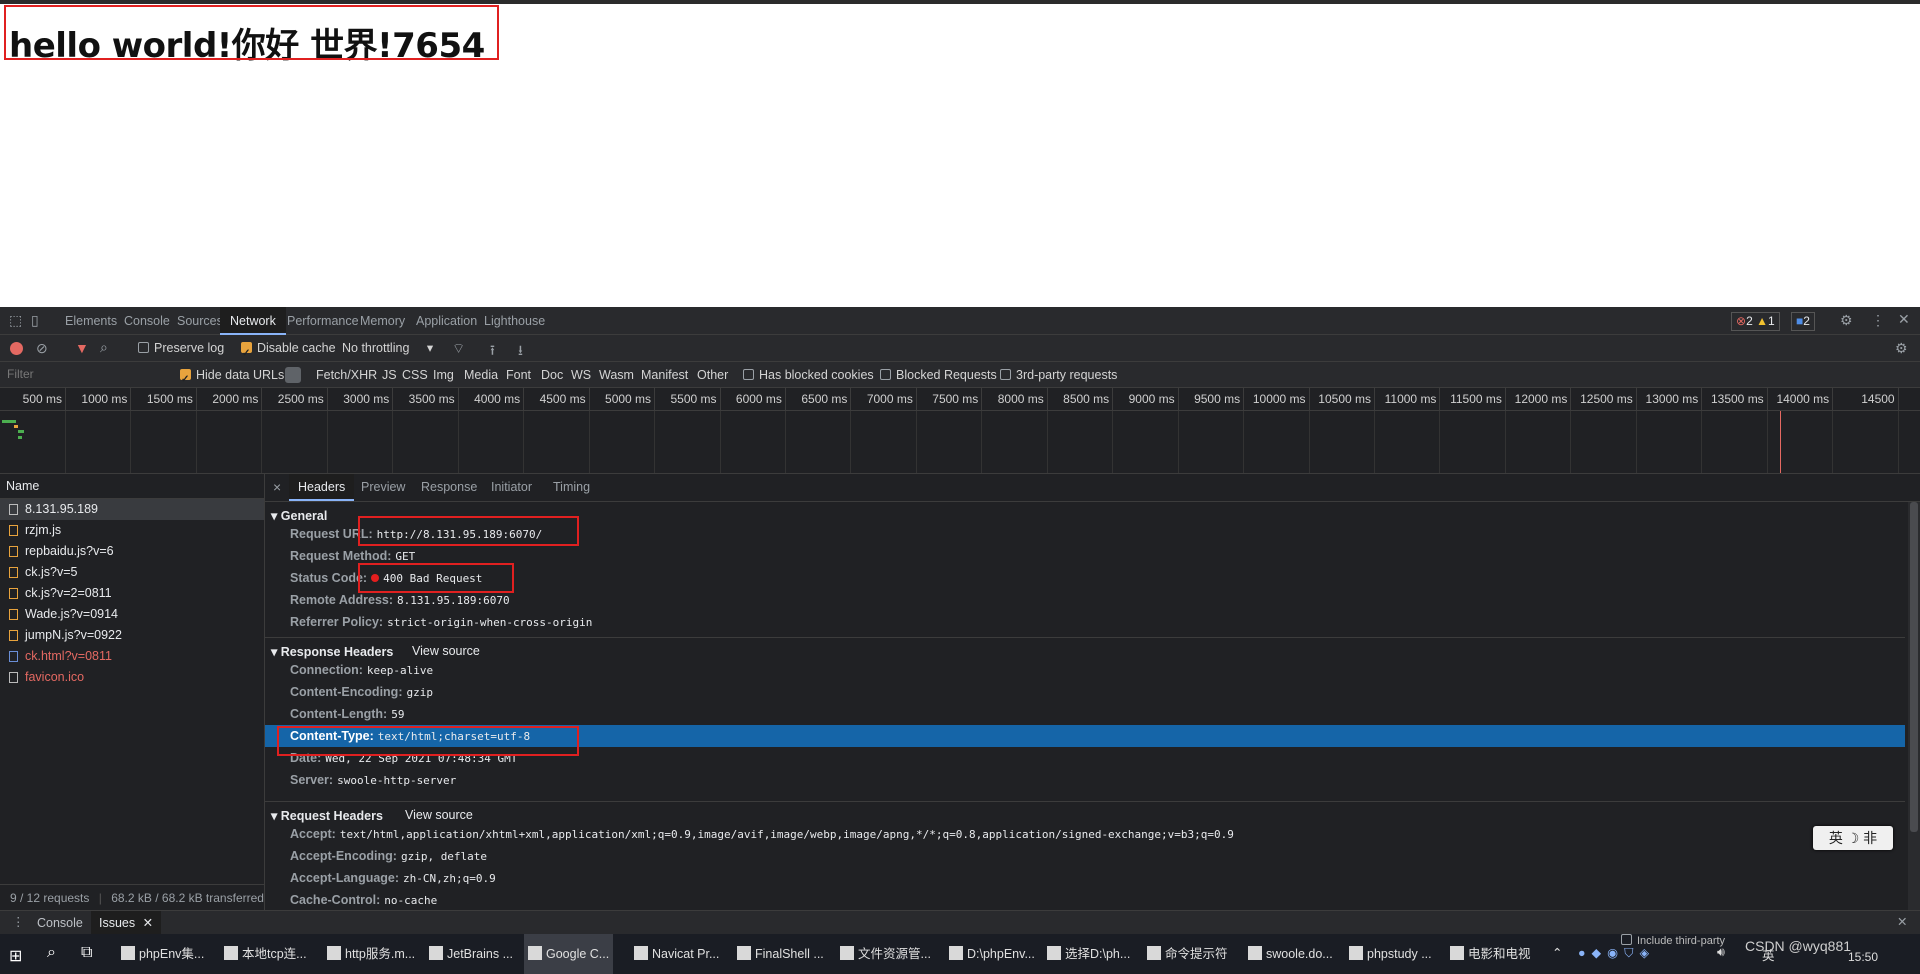  Describe the element at coordinates (1755, 321) in the screenshot. I see `error-warning-badge: ⊗2 ▲1` at that location.